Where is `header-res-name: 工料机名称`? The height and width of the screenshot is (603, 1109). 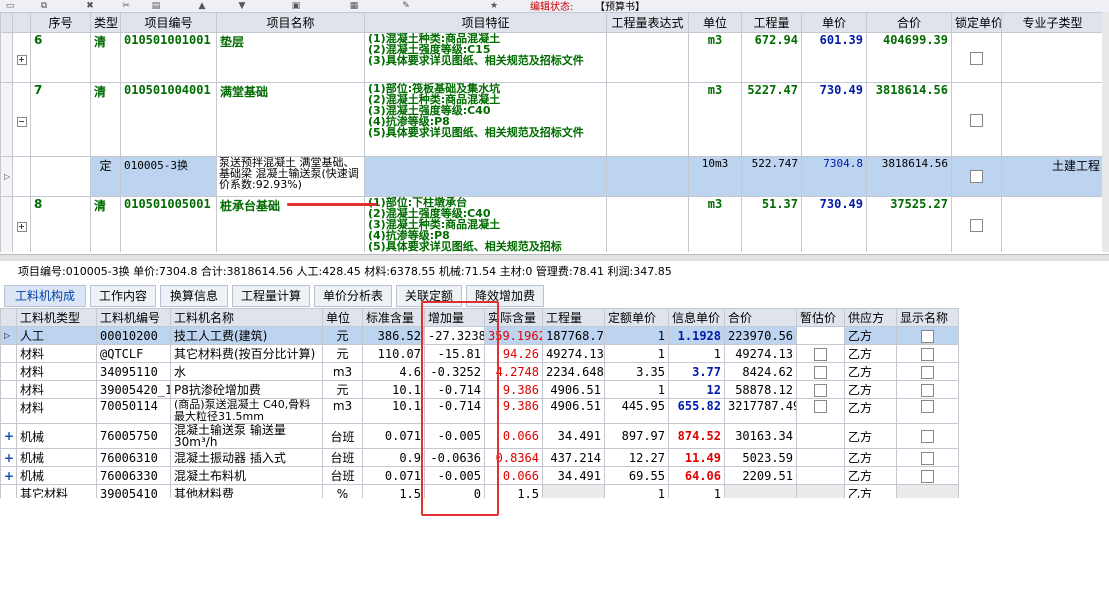
header-res-name: 工料机名称 is located at coordinates (246, 317).